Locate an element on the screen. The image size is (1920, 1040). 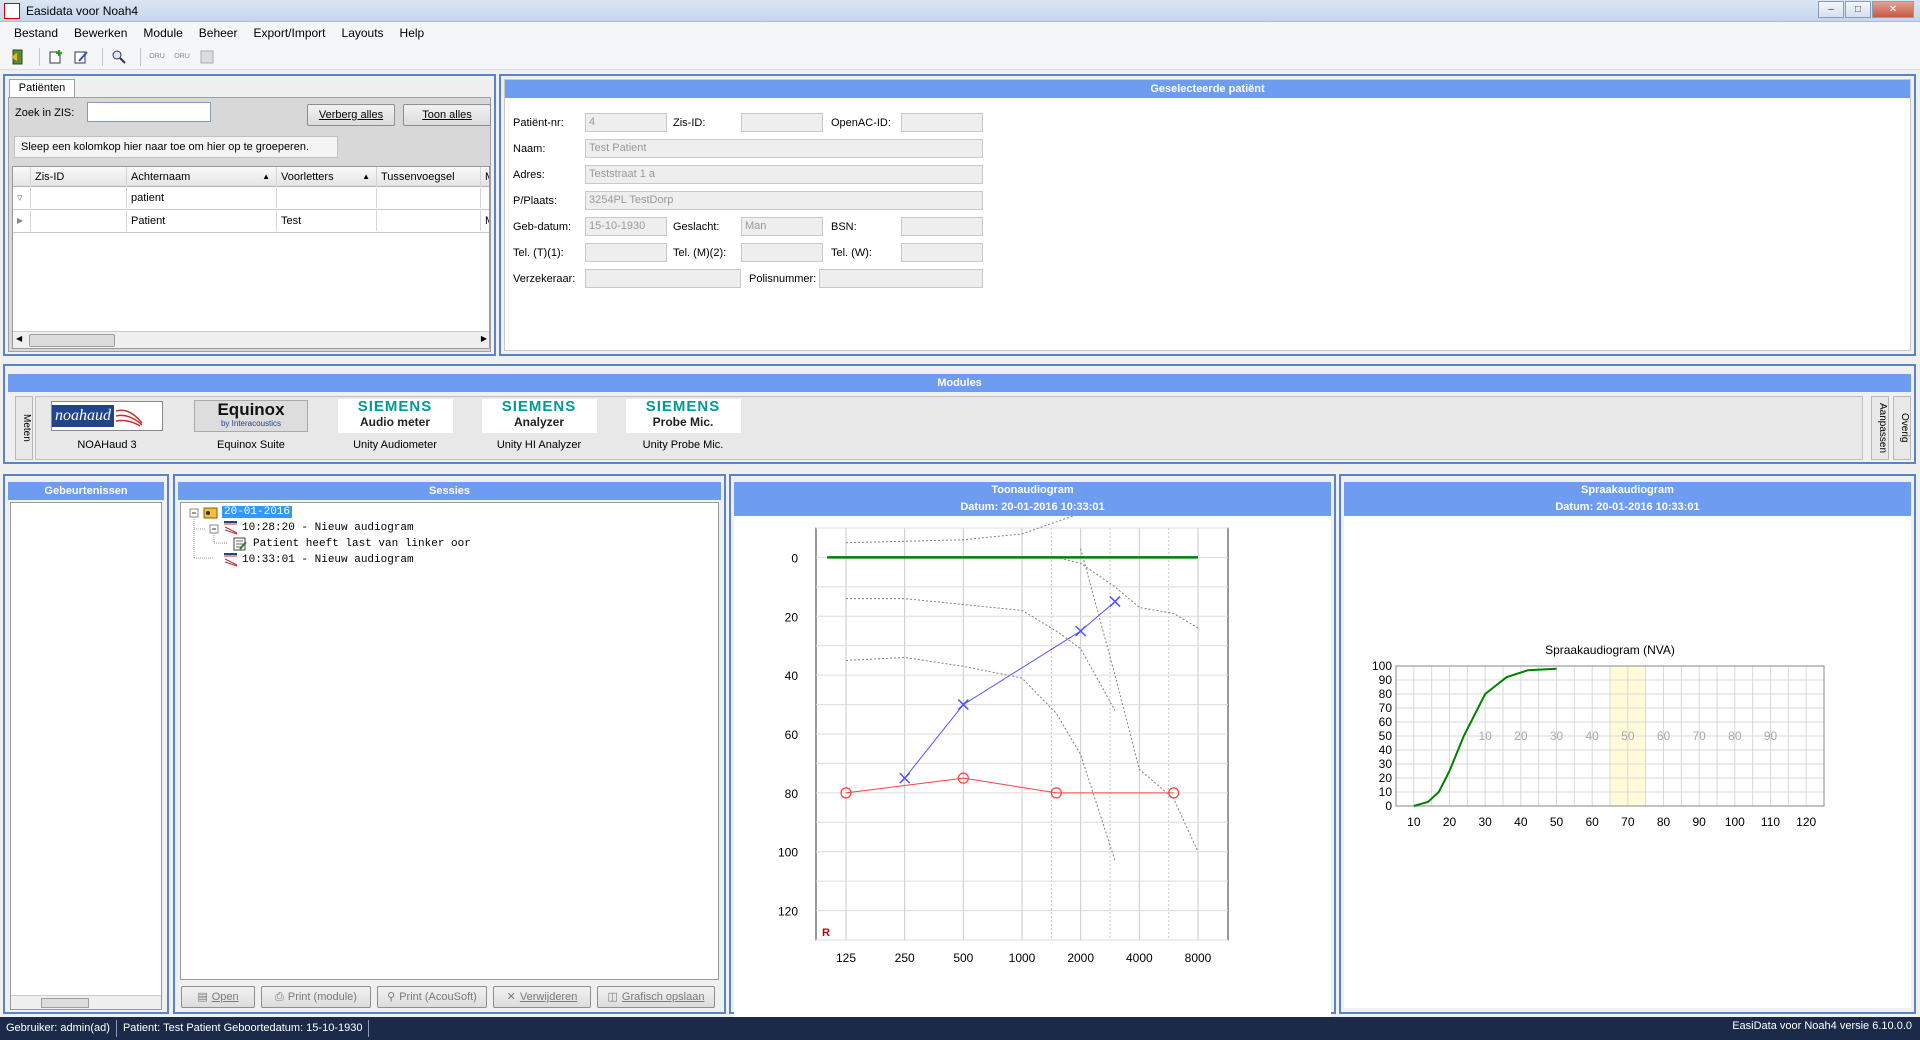
oru-grey-icon is located at coordinates (207, 57).